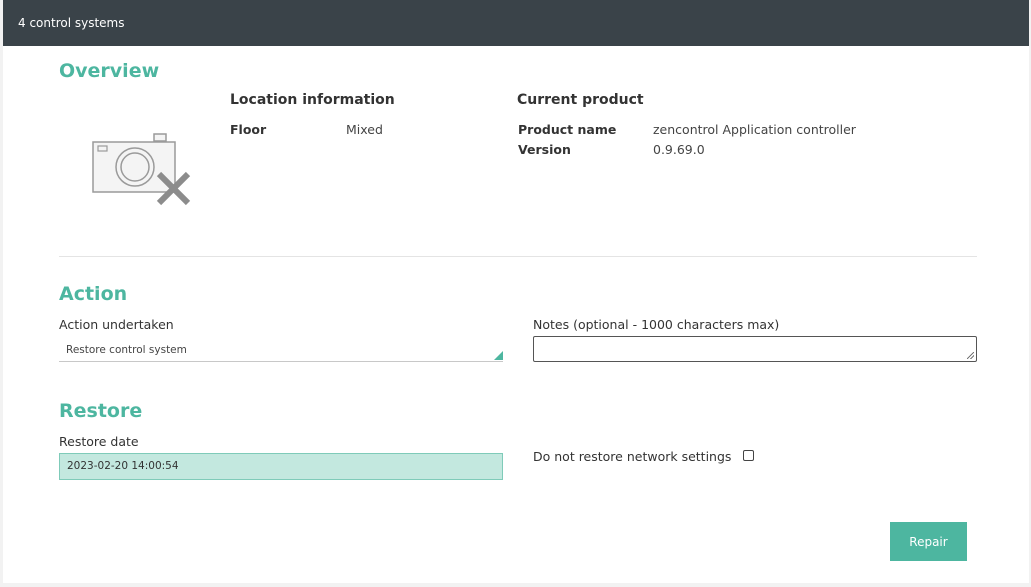  Describe the element at coordinates (99, 441) in the screenshot. I see `restore-date-label: Restore date` at that location.